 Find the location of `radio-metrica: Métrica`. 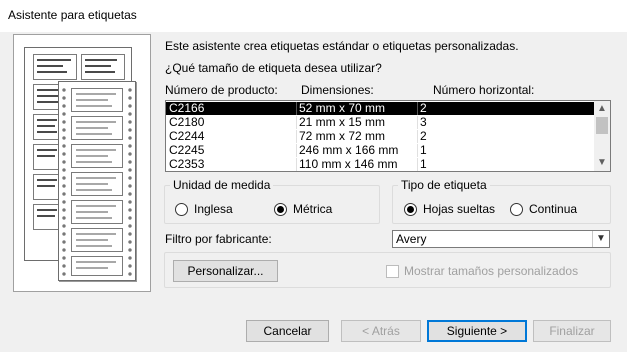

radio-metrica: Métrica is located at coordinates (303, 209).